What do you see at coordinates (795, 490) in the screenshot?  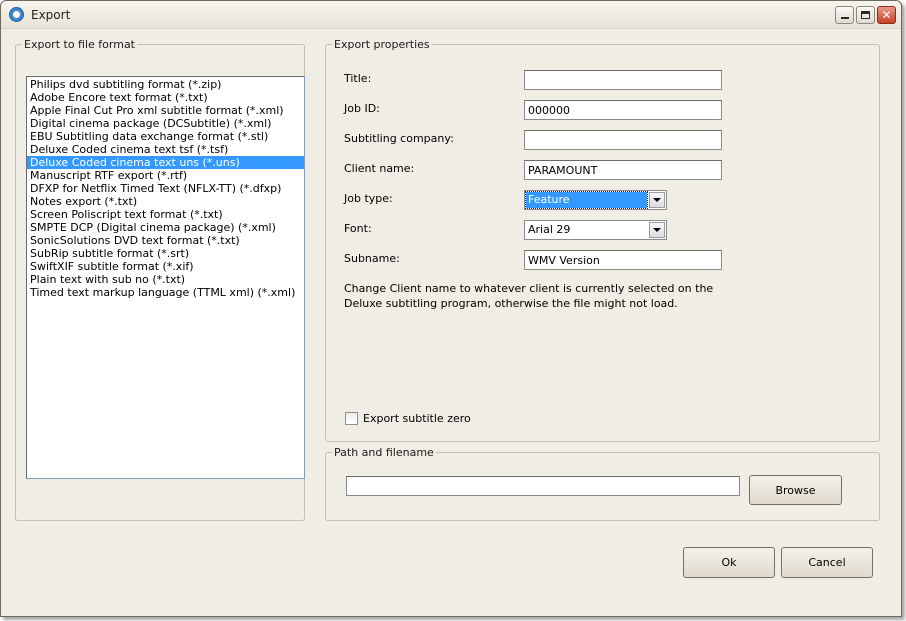 I see `browse-button: Browse` at bounding box center [795, 490].